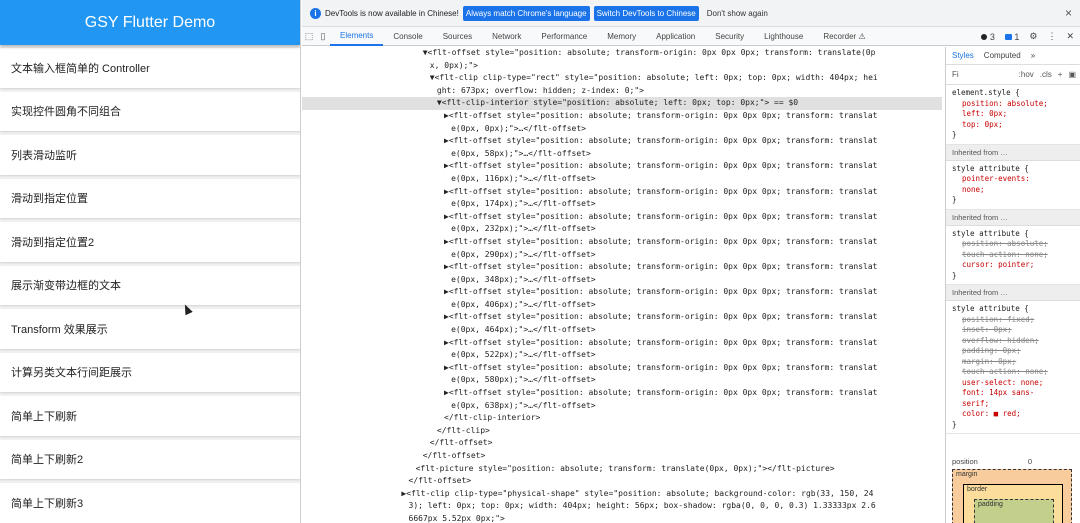 The height and width of the screenshot is (523, 1080). What do you see at coordinates (1013, 190) in the screenshot?
I see `css-property: none;` at bounding box center [1013, 190].